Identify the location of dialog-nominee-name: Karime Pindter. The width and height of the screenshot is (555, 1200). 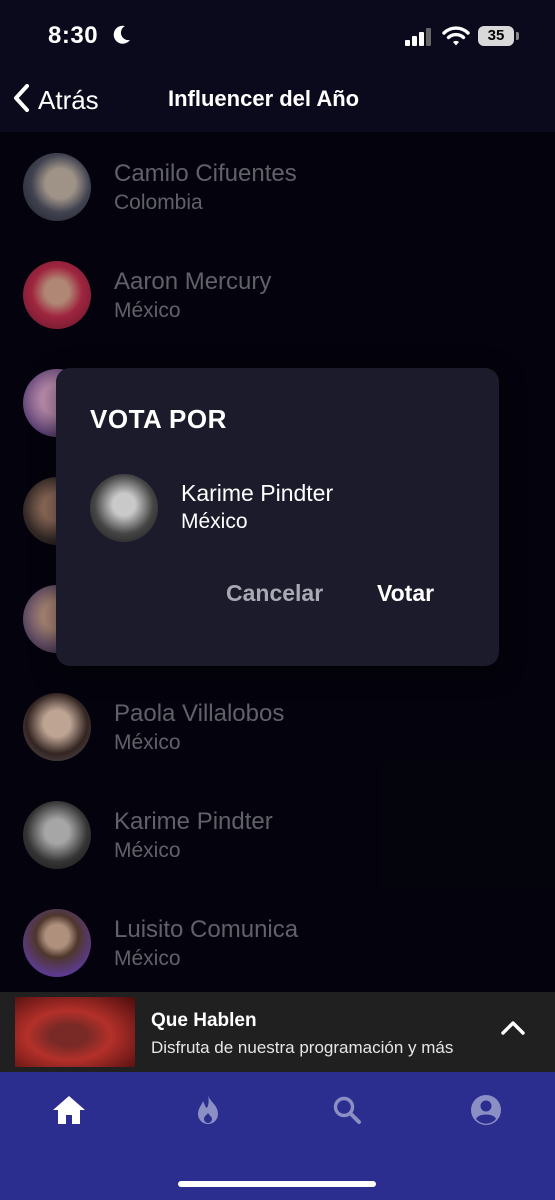
(257, 493).